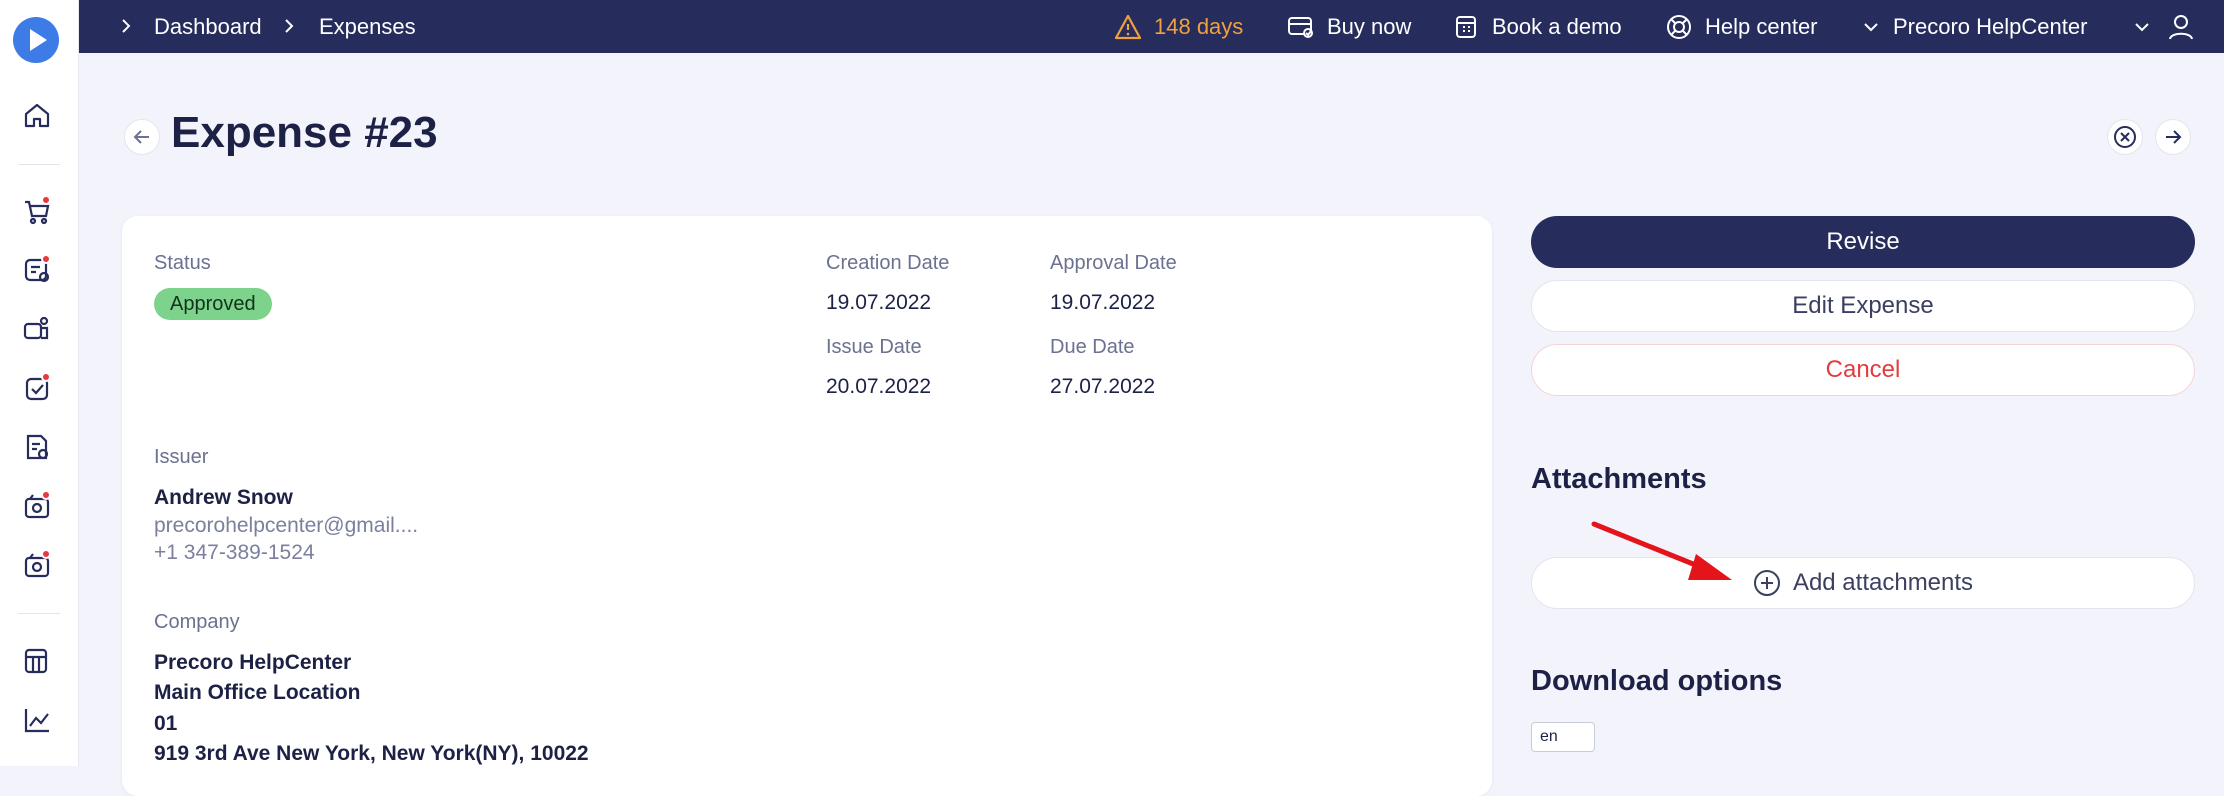  I want to click on back-button, so click(142, 137).